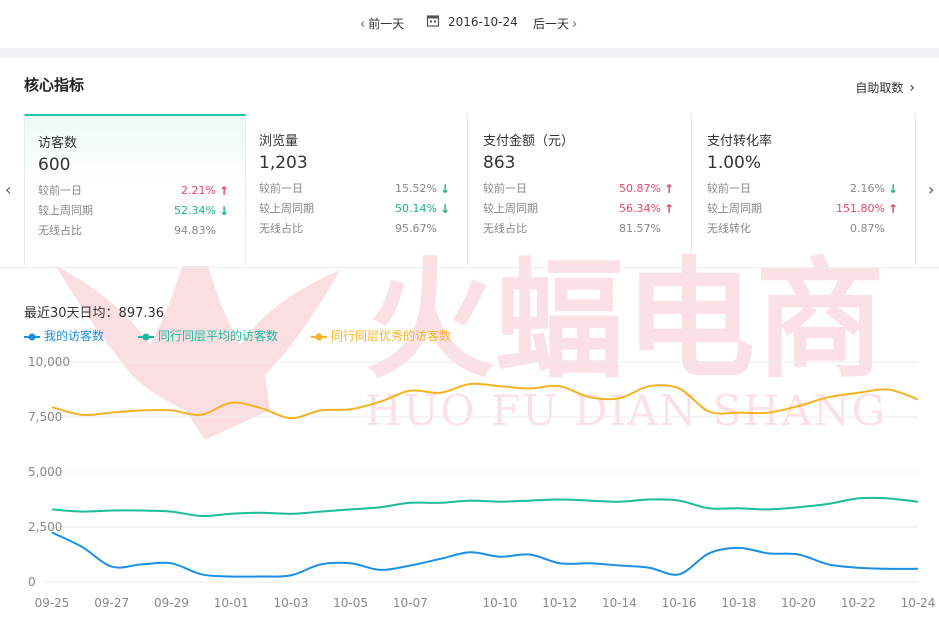  I want to click on x-tick-label: 10-03, so click(290, 603).